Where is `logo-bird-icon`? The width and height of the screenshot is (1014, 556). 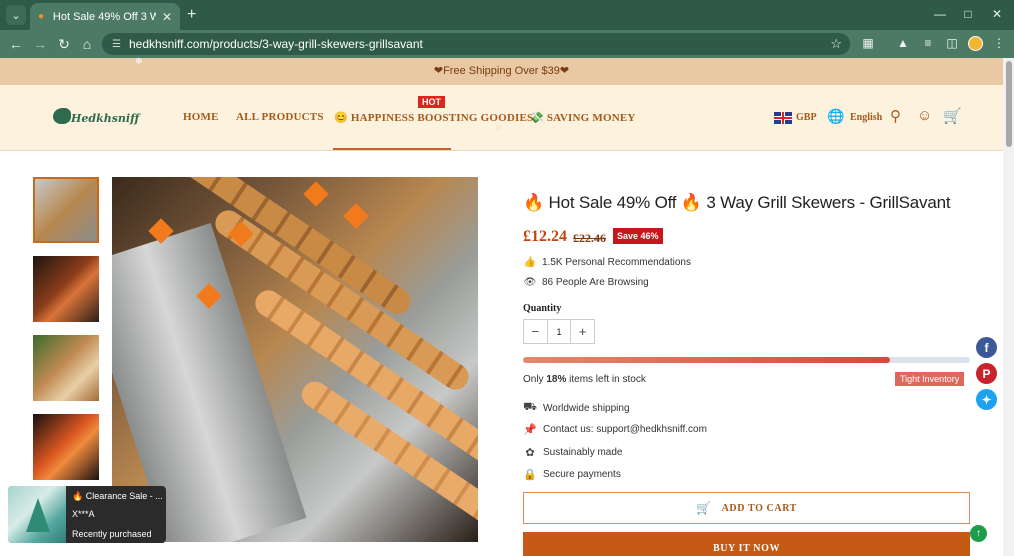
logo-bird-icon is located at coordinates (62, 116).